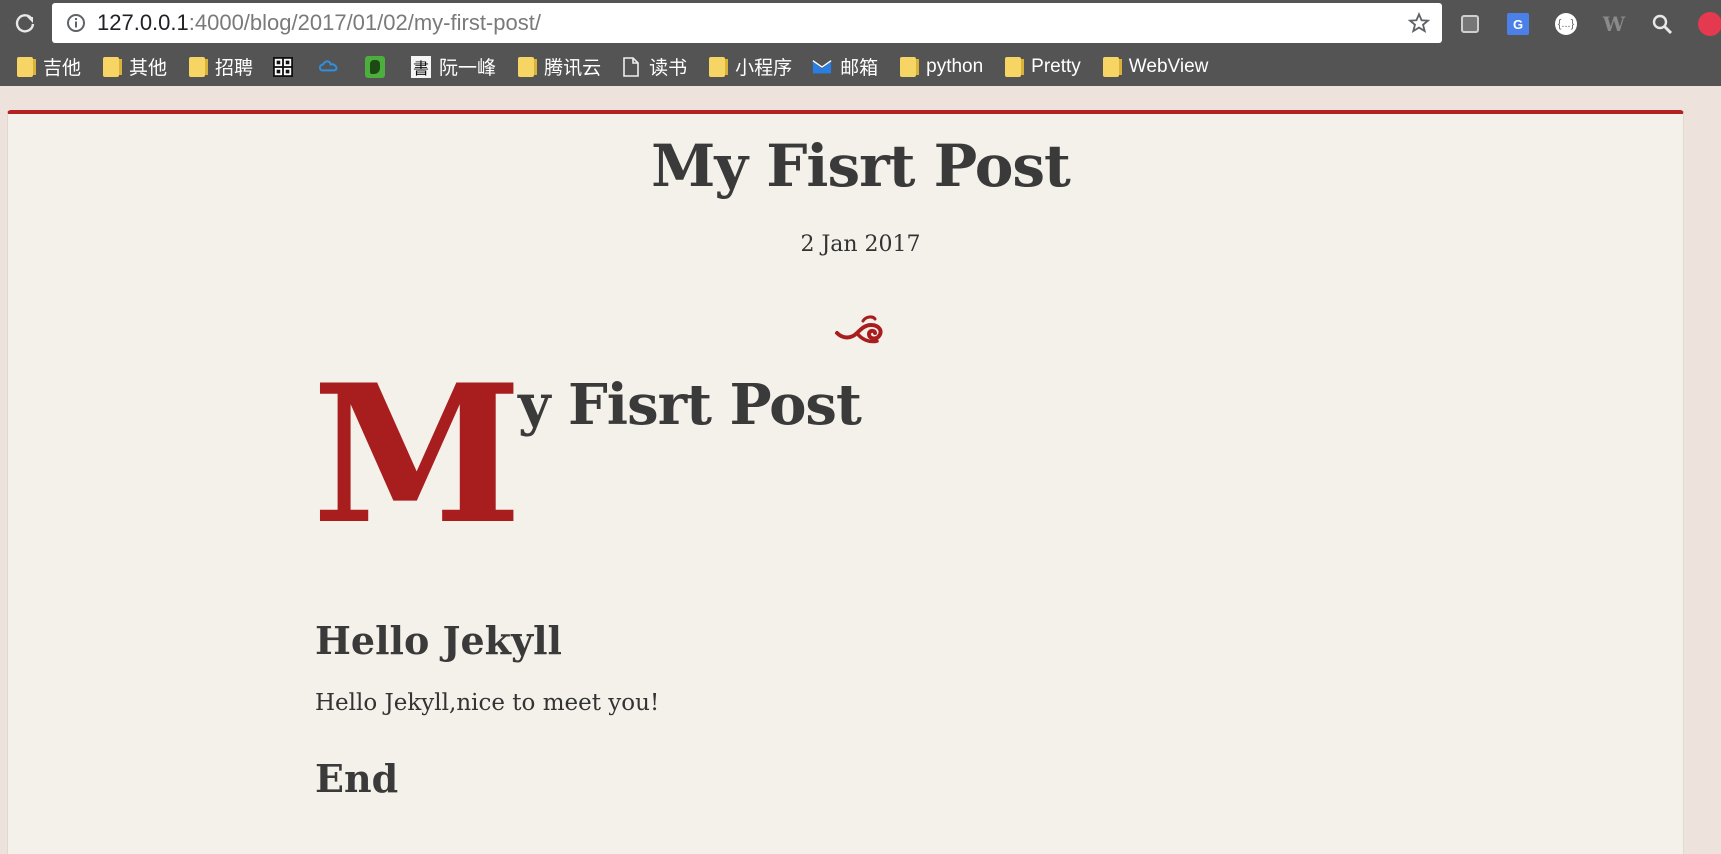 This screenshot has width=1721, height=854. I want to click on bookmark-code, so click(287, 67).